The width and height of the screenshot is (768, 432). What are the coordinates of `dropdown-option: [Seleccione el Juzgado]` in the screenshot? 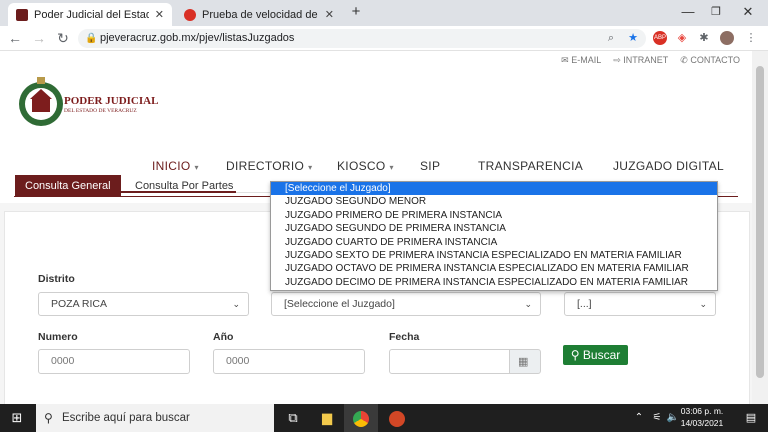 It's located at (494, 189).